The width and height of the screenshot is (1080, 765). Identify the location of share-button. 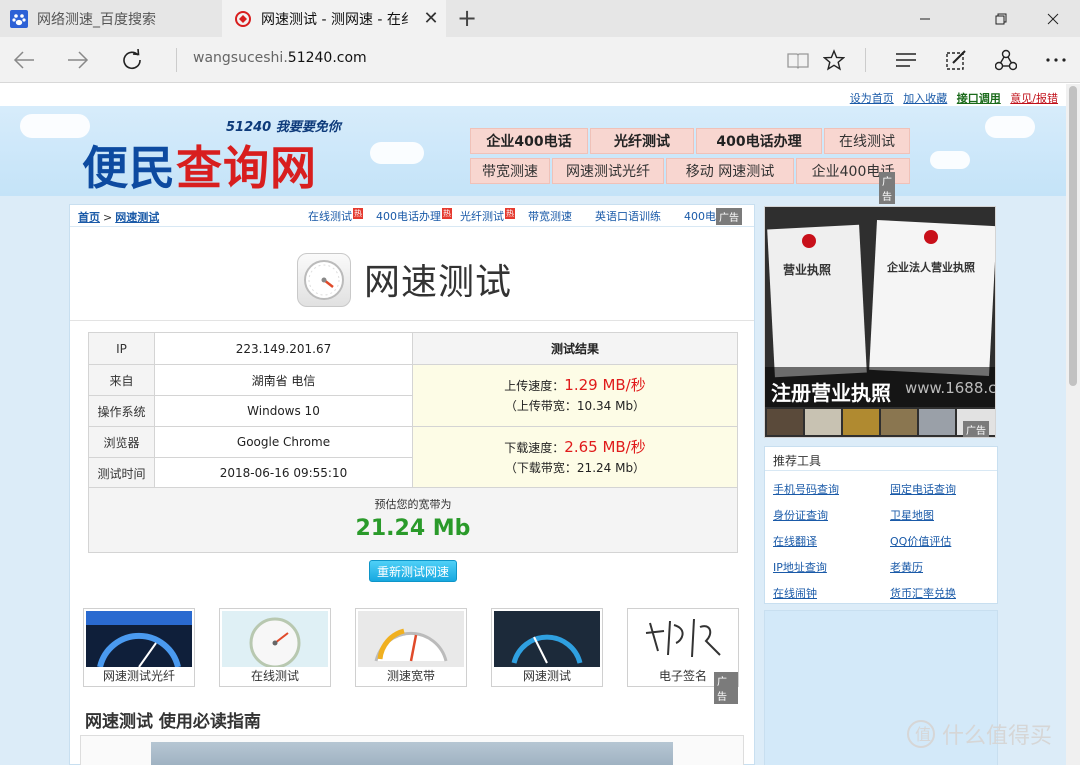
(1006, 60).